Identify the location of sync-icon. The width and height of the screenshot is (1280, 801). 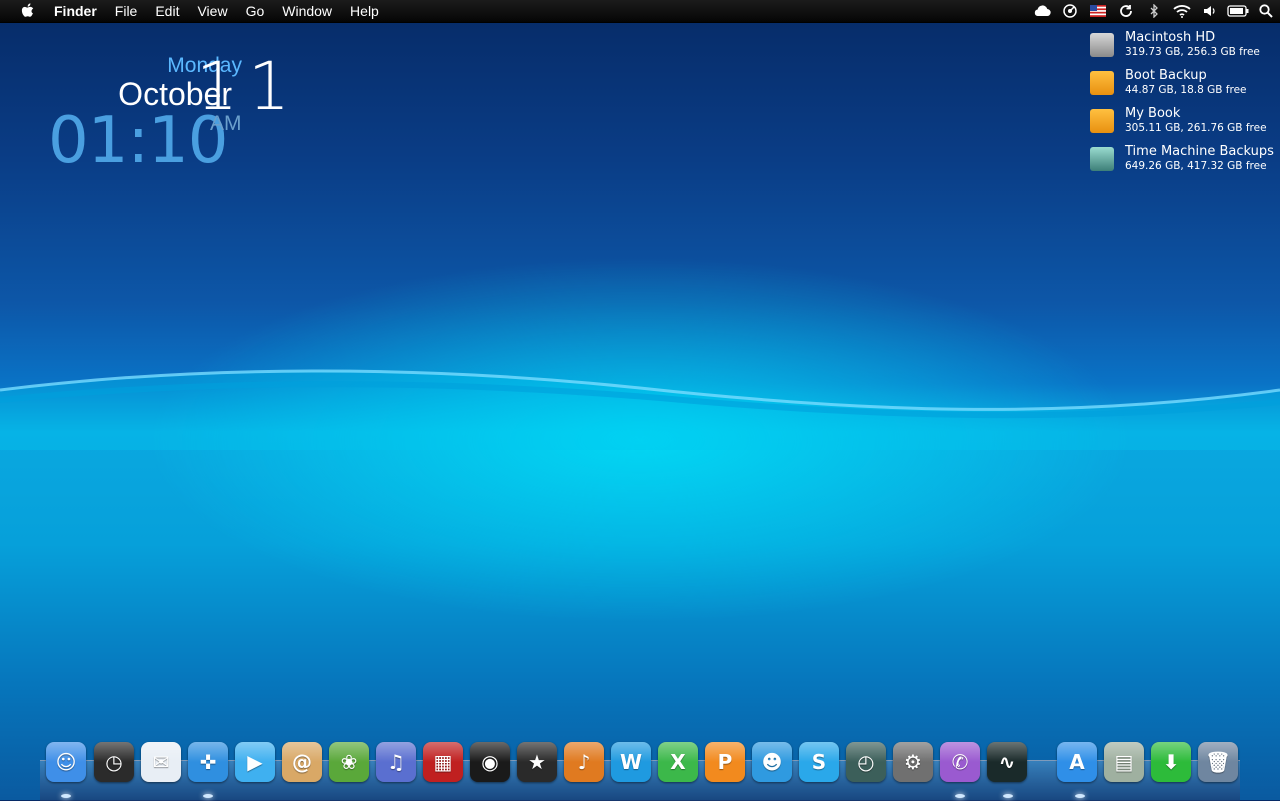
(1126, 11).